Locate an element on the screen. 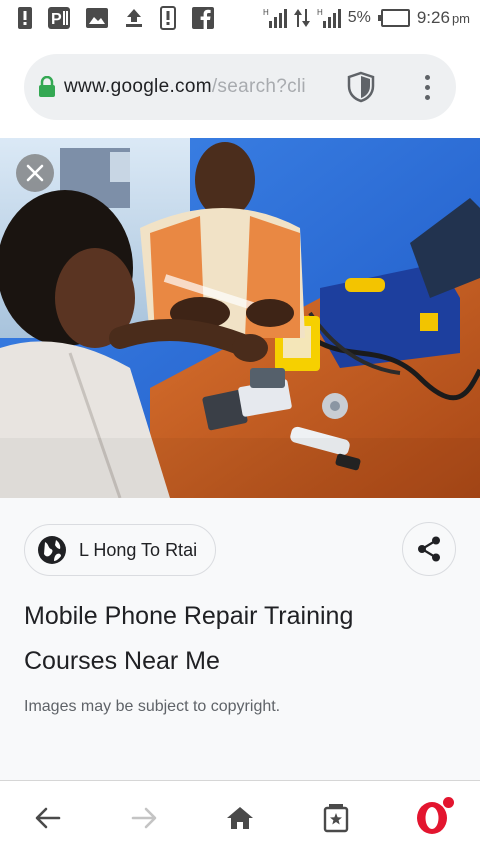 The height and width of the screenshot is (854, 480). bottom-navigation is located at coordinates (240, 817).